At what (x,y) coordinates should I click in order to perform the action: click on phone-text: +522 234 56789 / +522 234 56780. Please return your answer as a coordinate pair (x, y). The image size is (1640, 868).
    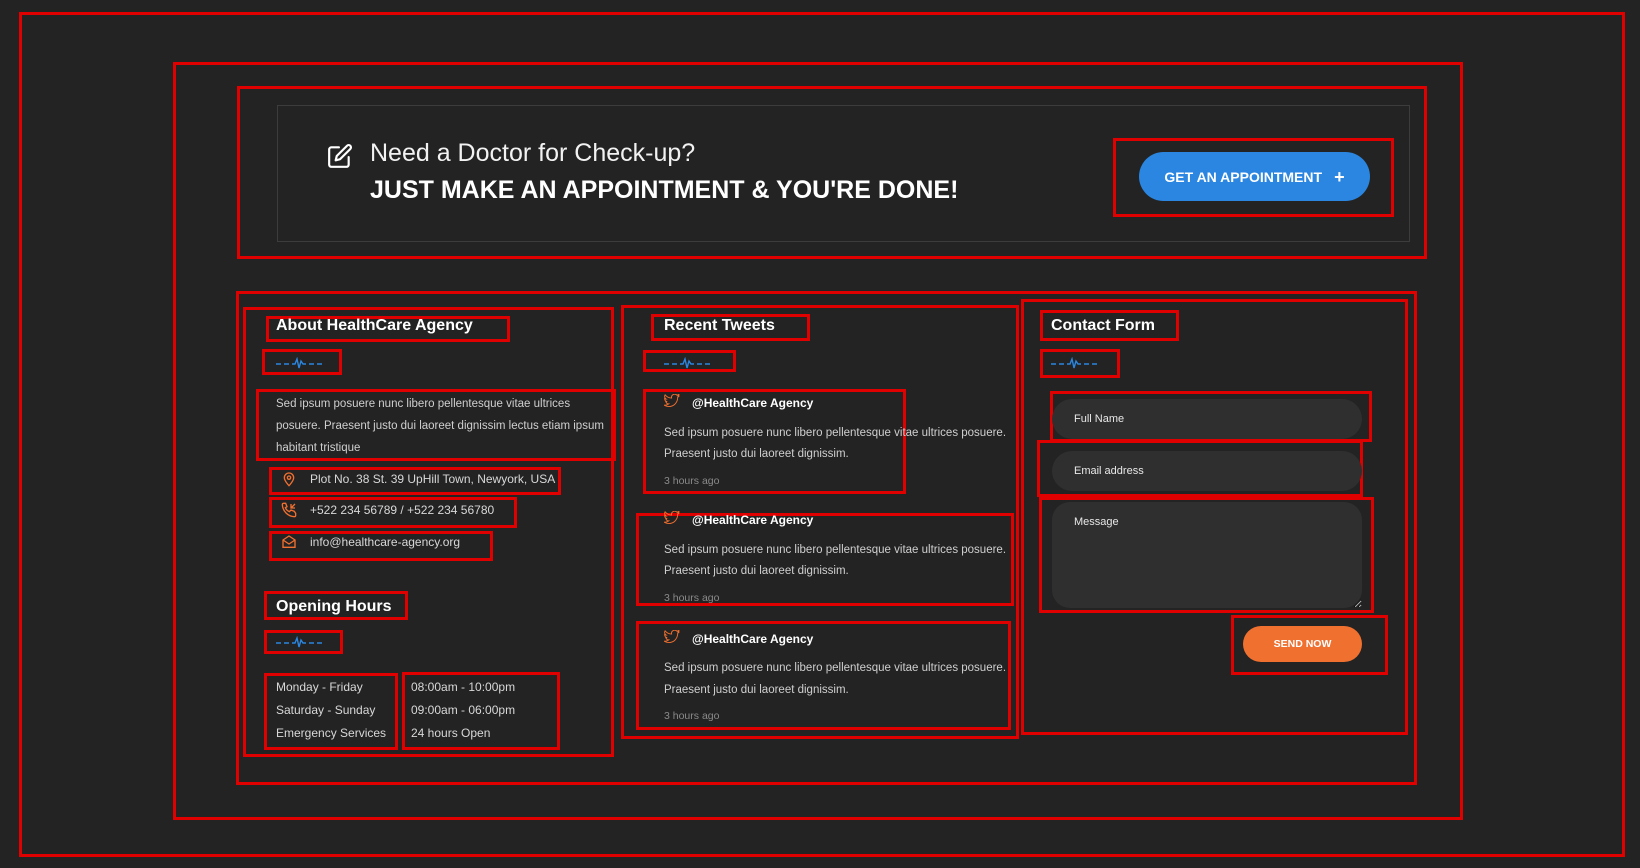
    Looking at the image, I should click on (402, 510).